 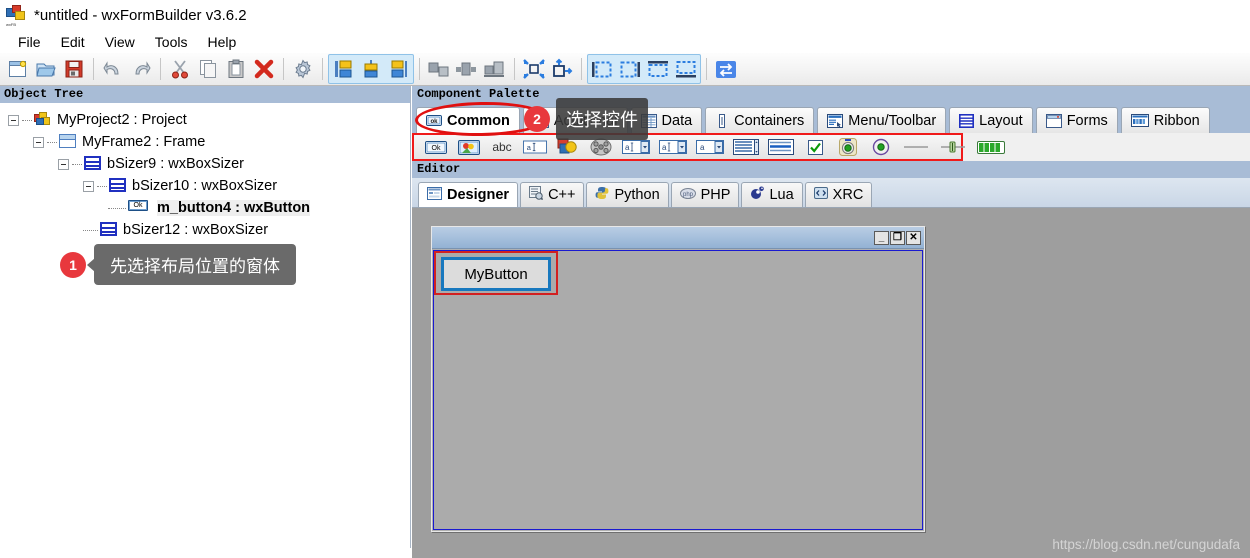 I want to click on window-title: *untitled - wxFormBuilder v3.6.2, so click(x=140, y=15).